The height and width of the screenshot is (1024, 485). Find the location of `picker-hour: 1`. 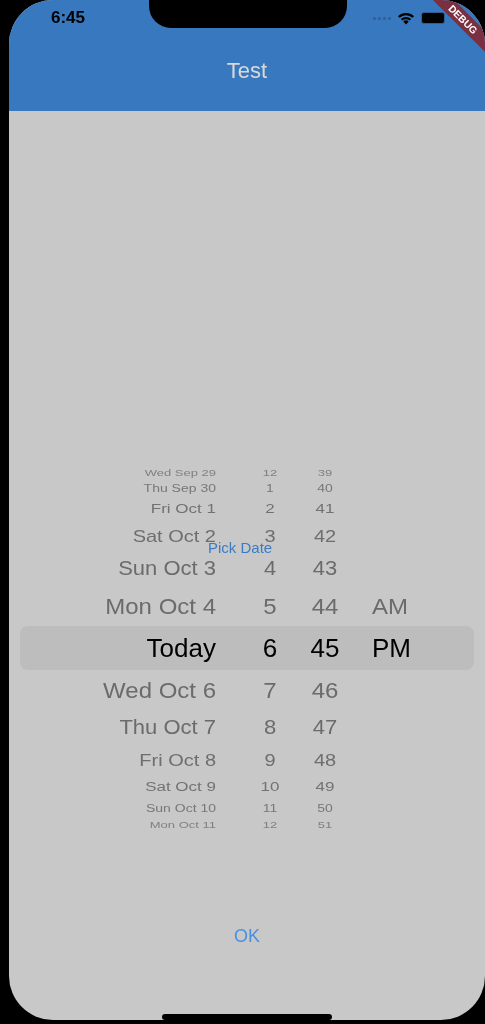

picker-hour: 1 is located at coordinates (270, 488).